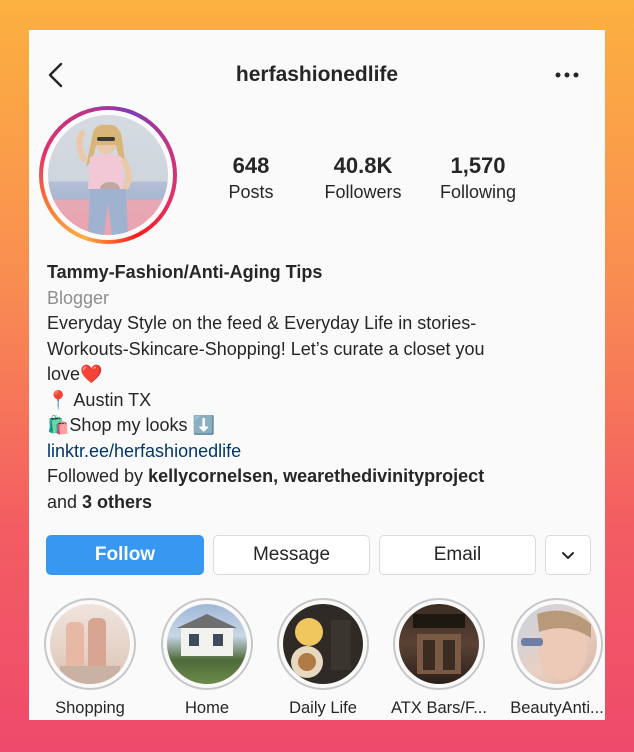  Describe the element at coordinates (58, 399) in the screenshot. I see `pin-emoji: 📍` at that location.